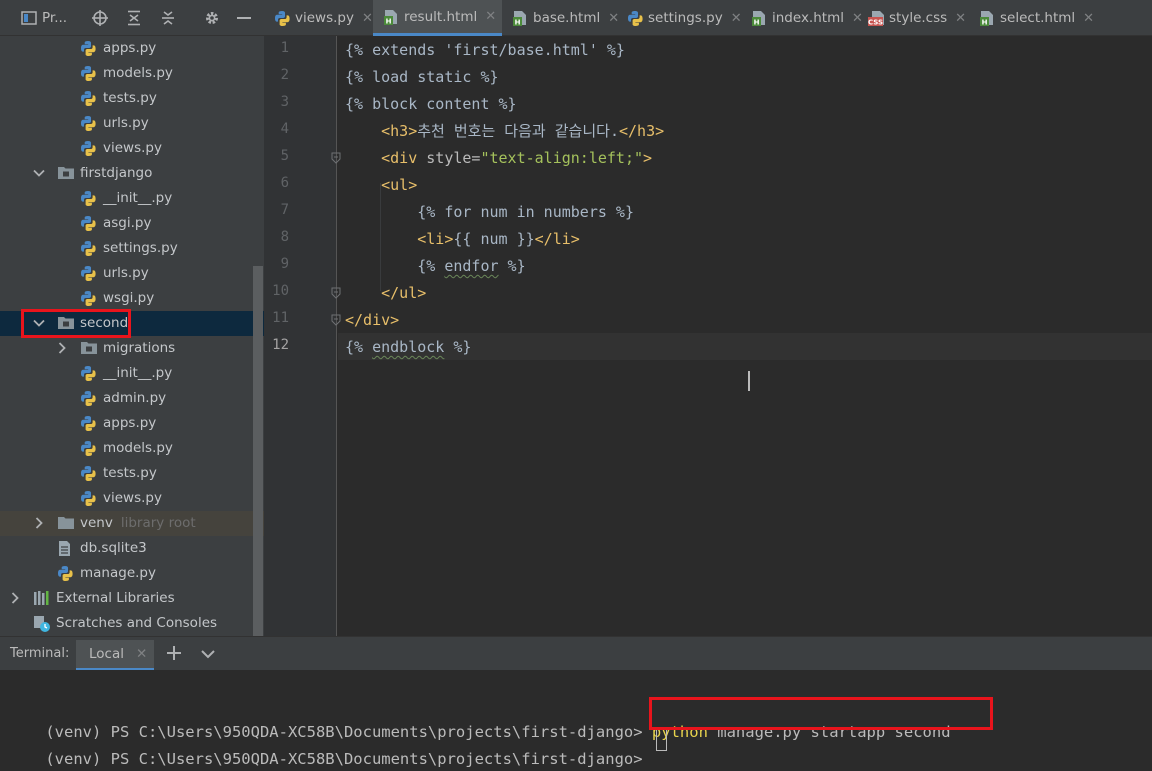 The image size is (1152, 771). Describe the element at coordinates (679, 18) in the screenshot. I see `editor-tab: settings.py ✕` at that location.